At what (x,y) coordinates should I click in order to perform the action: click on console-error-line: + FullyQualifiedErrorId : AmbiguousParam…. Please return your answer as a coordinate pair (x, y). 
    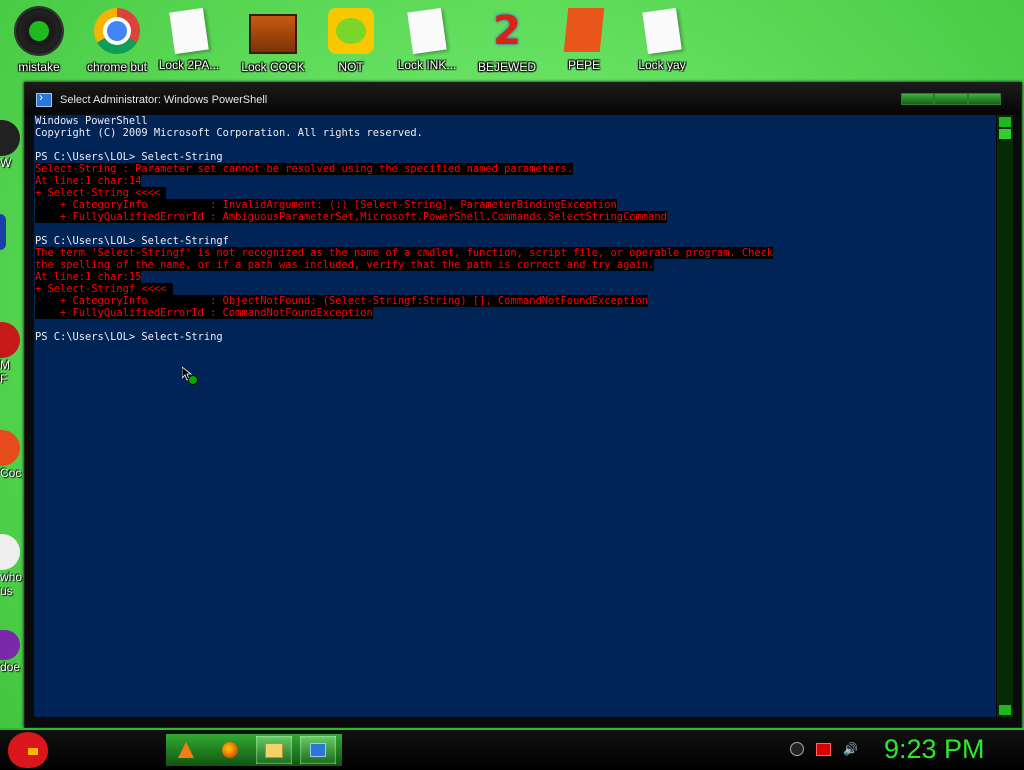
    Looking at the image, I should click on (351, 217).